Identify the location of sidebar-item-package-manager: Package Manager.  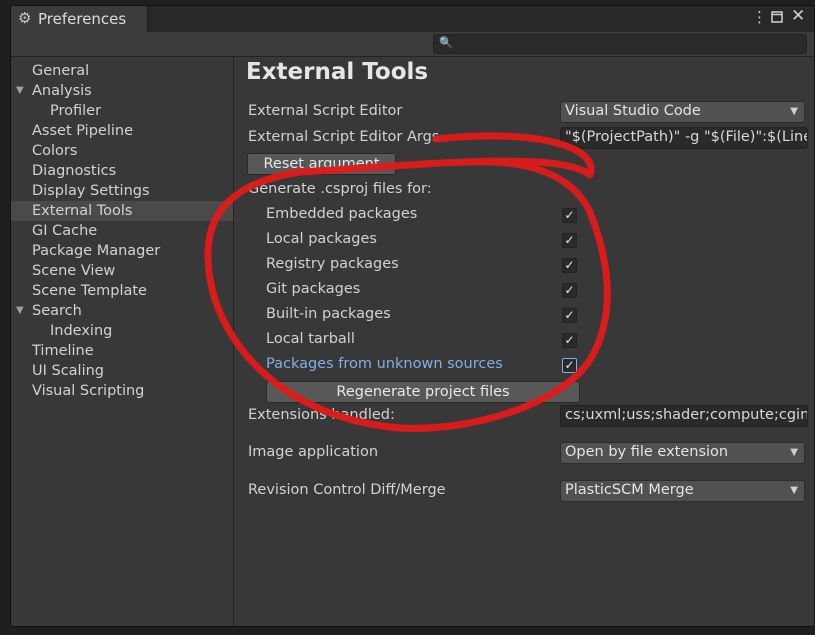
(122, 251).